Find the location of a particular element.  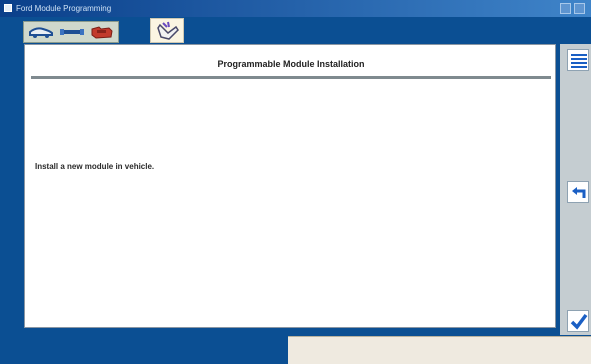

back-arrow-icon is located at coordinates (579, 192).